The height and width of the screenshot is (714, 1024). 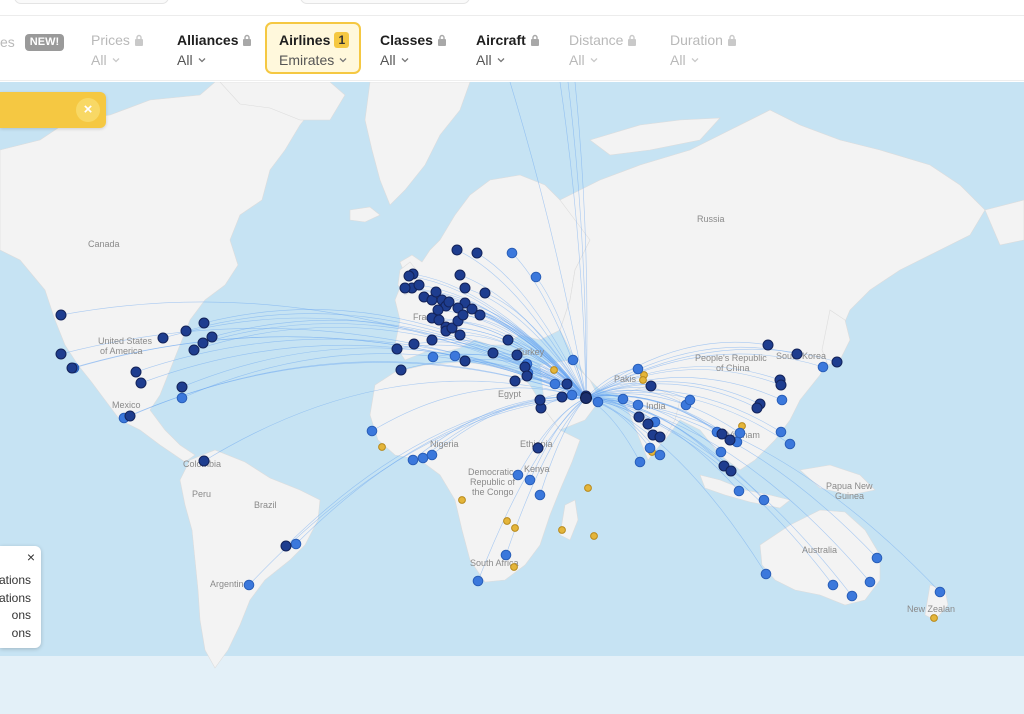 What do you see at coordinates (31, 557) in the screenshot?
I see `legend-close-button: ×` at bounding box center [31, 557].